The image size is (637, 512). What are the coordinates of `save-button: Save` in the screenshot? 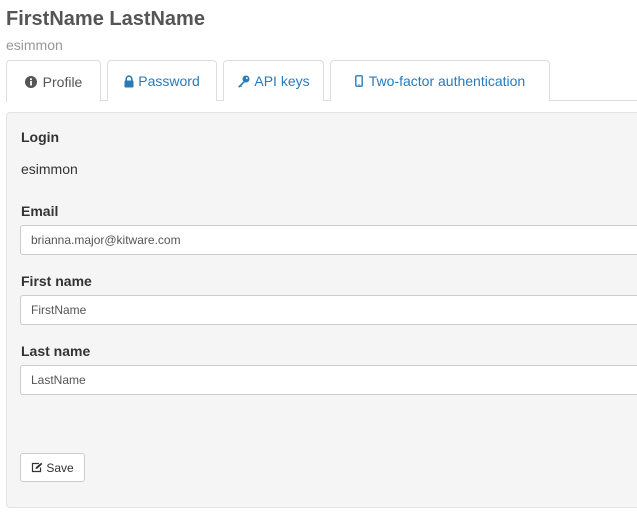 It's located at (52, 467).